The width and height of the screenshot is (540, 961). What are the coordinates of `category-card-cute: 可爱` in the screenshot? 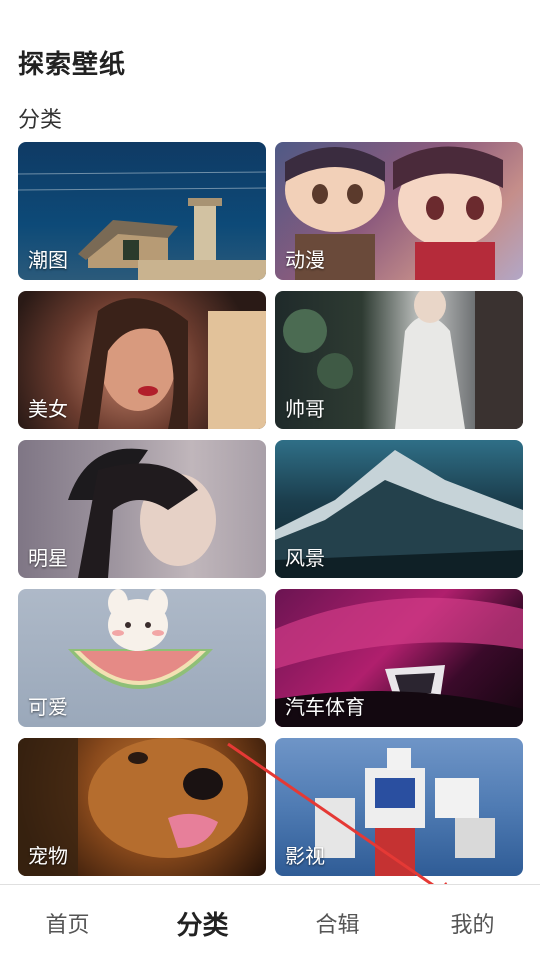 It's located at (142, 658).